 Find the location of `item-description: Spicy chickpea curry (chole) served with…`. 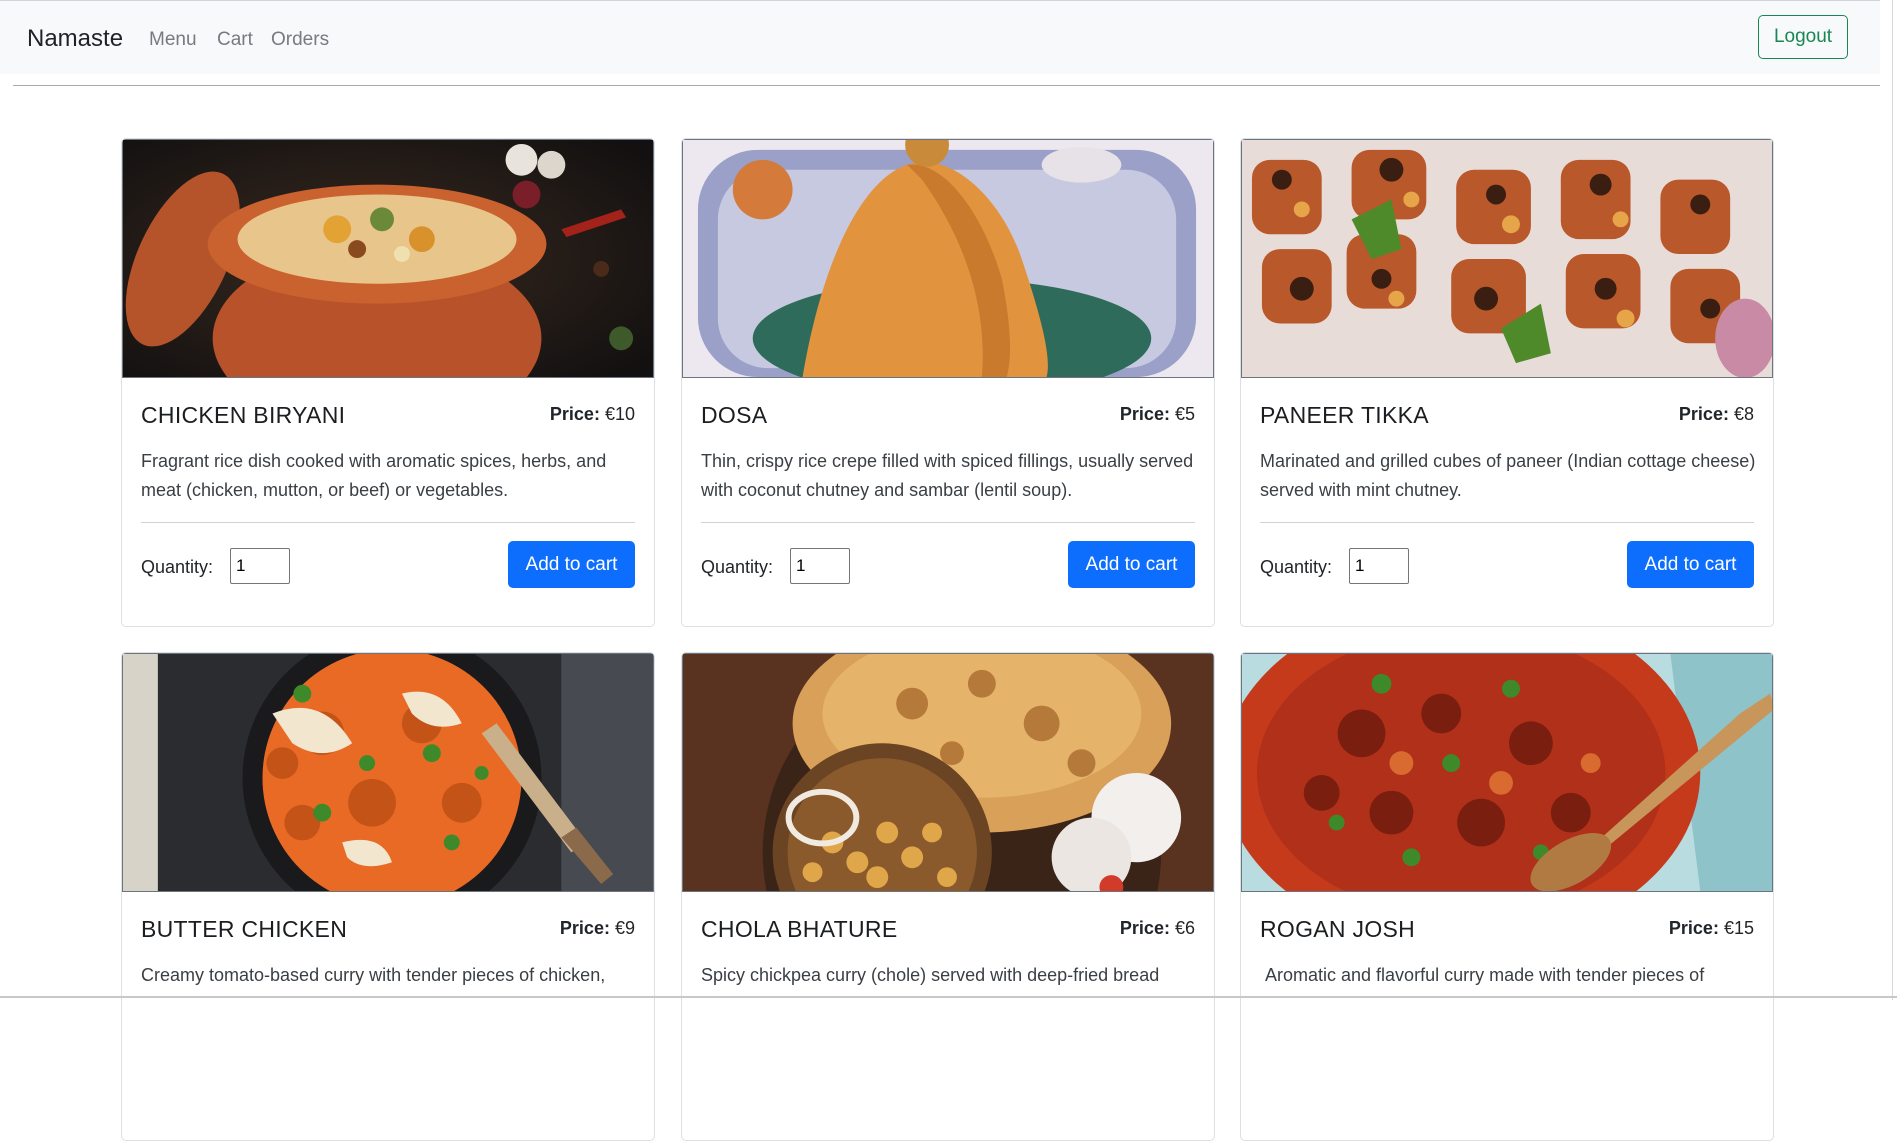

item-description: Spicy chickpea curry (chole) served with… is located at coordinates (930, 975).